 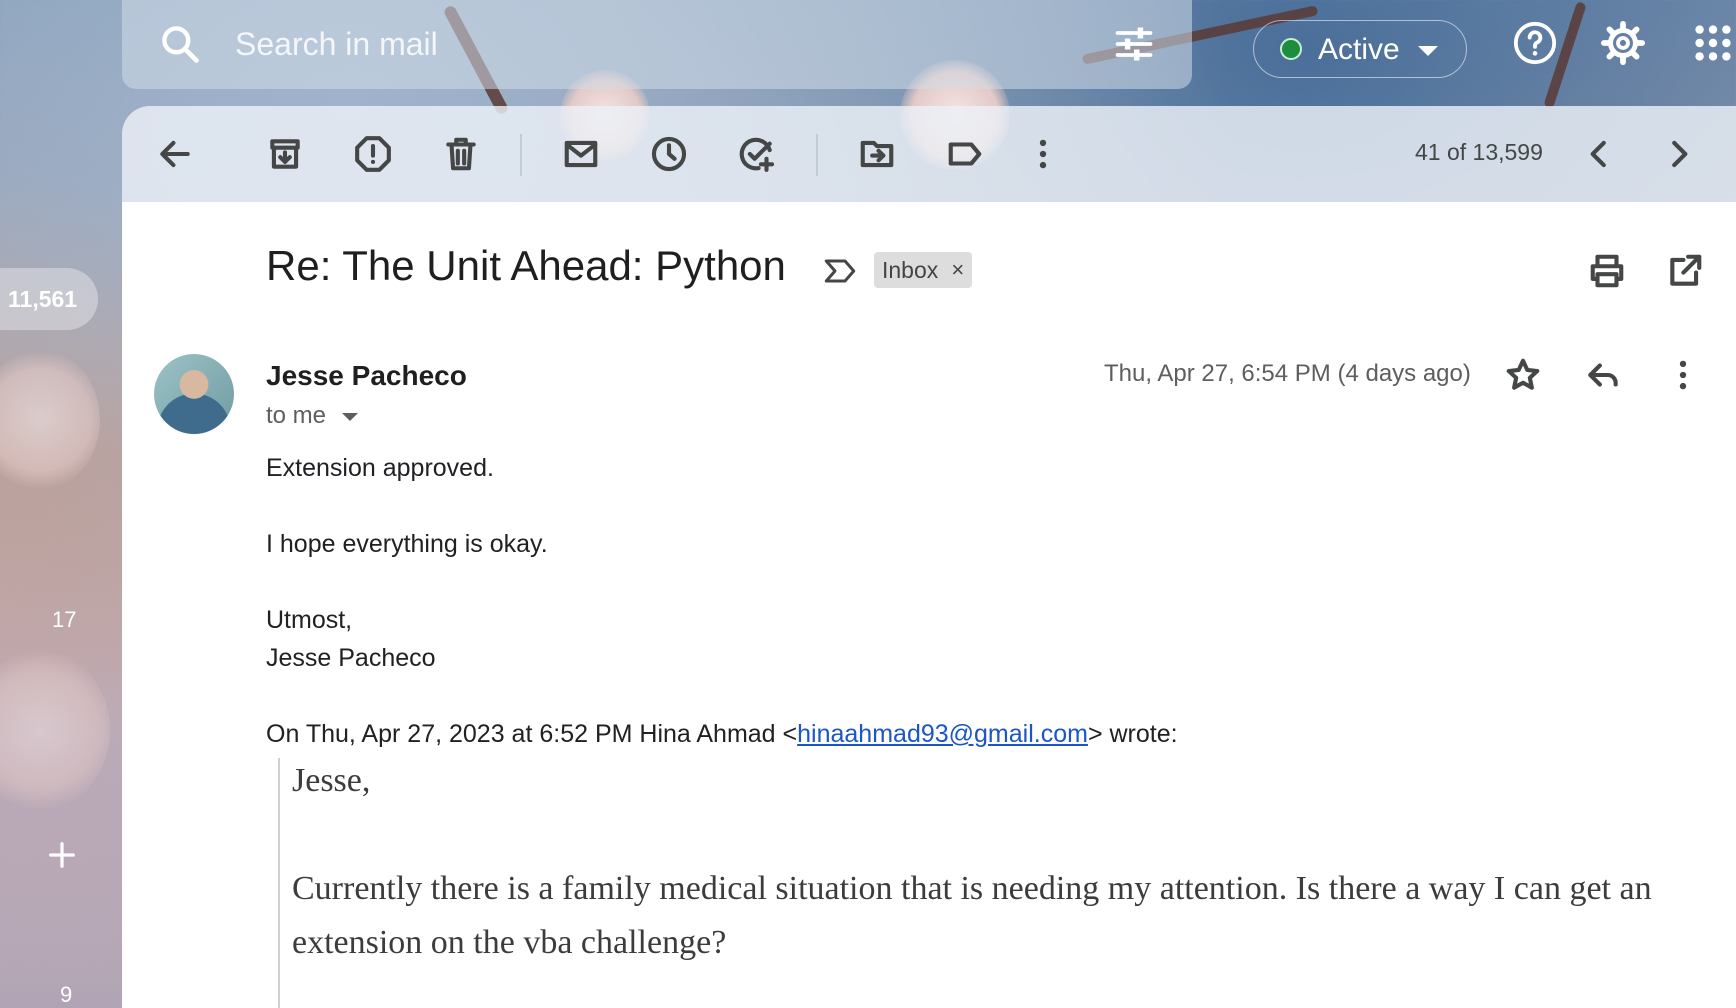 I want to click on body-line: Jesse Pacheco, so click(x=351, y=658).